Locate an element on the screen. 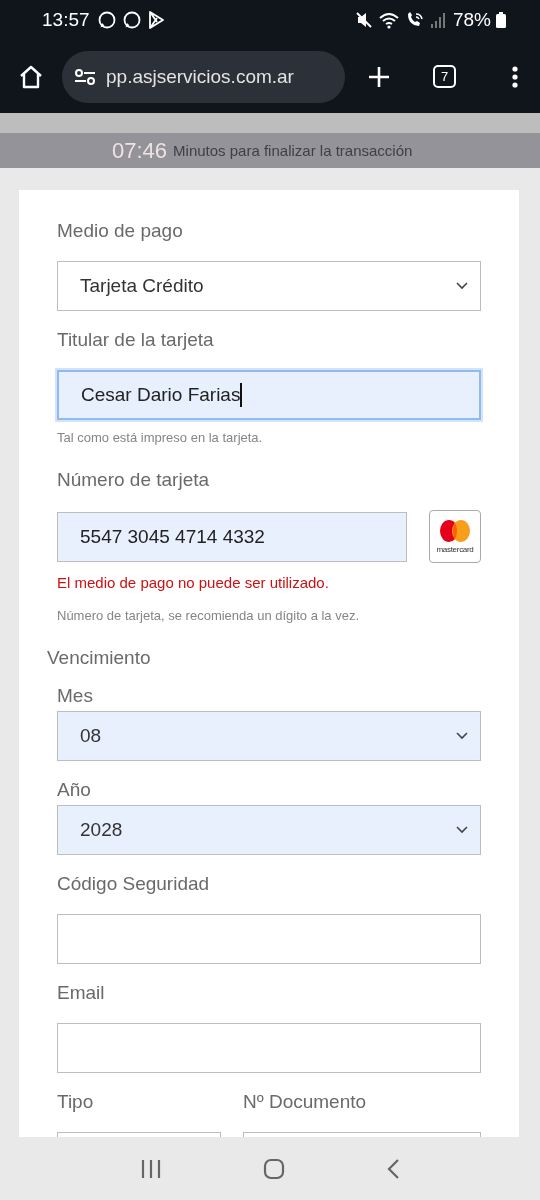 This screenshot has height=1200, width=540. recent-apps-icon is located at coordinates (151, 1168).